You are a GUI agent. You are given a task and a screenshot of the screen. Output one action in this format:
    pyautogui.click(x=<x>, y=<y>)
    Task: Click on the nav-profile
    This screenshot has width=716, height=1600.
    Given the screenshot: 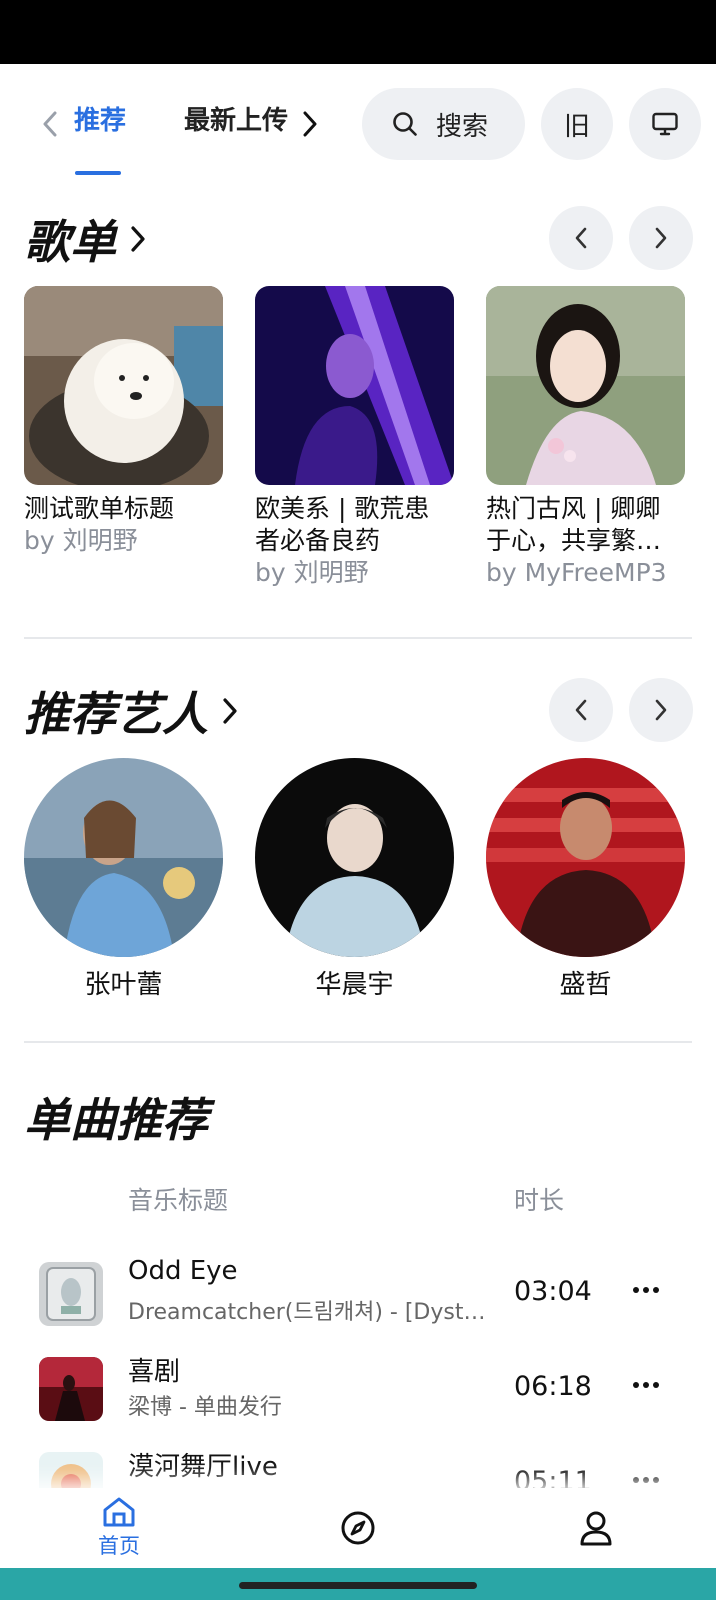 What is the action you would take?
    pyautogui.click(x=596, y=1528)
    